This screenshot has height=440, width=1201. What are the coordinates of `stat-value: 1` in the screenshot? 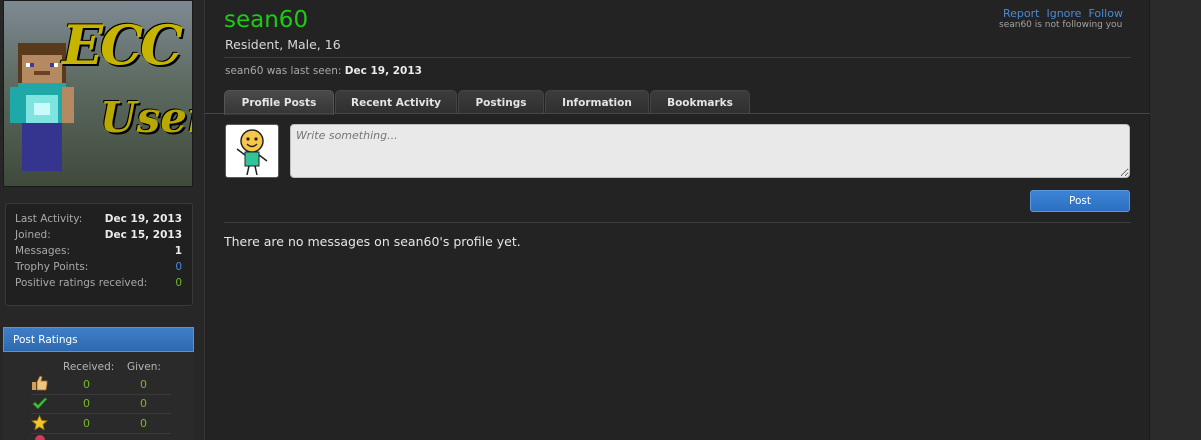 It's located at (178, 251).